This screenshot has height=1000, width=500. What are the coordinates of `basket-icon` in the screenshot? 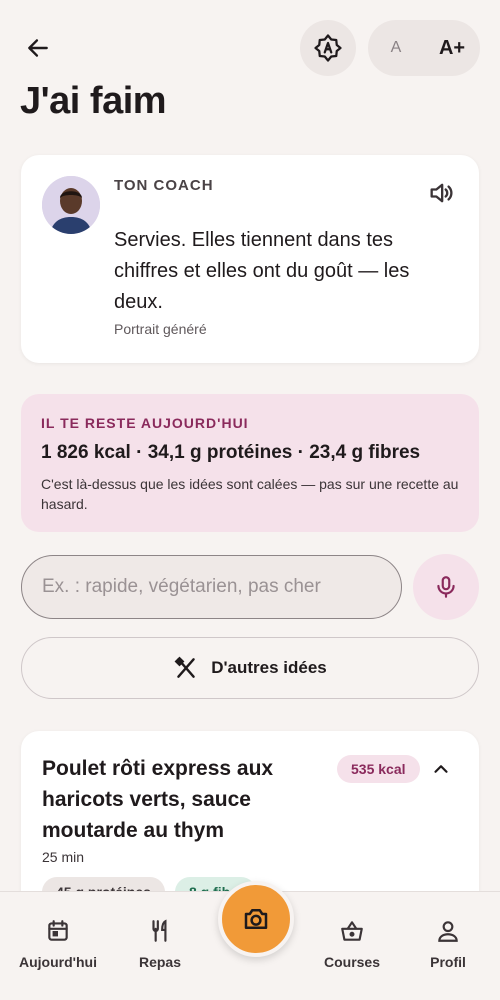 It's located at (352, 931).